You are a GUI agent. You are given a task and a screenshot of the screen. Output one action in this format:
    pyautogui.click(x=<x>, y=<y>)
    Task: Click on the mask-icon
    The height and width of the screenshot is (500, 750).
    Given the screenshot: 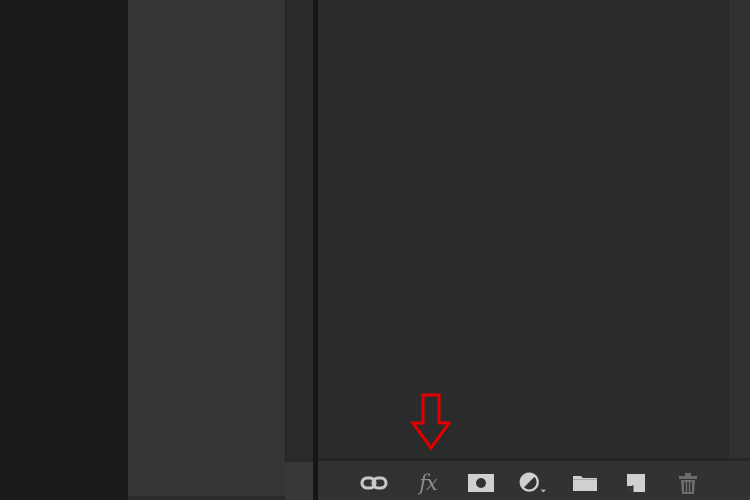 What is the action you would take?
    pyautogui.click(x=481, y=483)
    